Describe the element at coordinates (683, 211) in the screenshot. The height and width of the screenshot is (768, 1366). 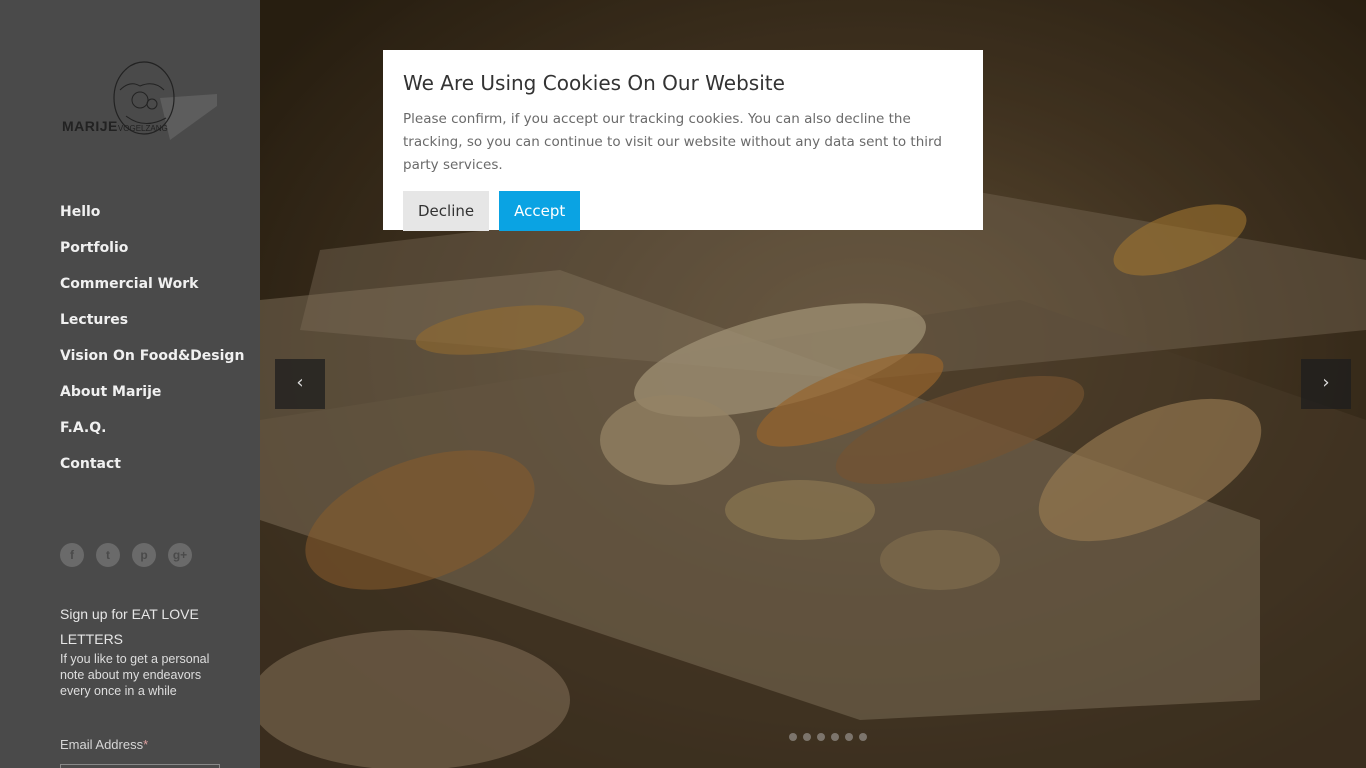
I see `cookie-modal-actions: Decline Accept` at that location.